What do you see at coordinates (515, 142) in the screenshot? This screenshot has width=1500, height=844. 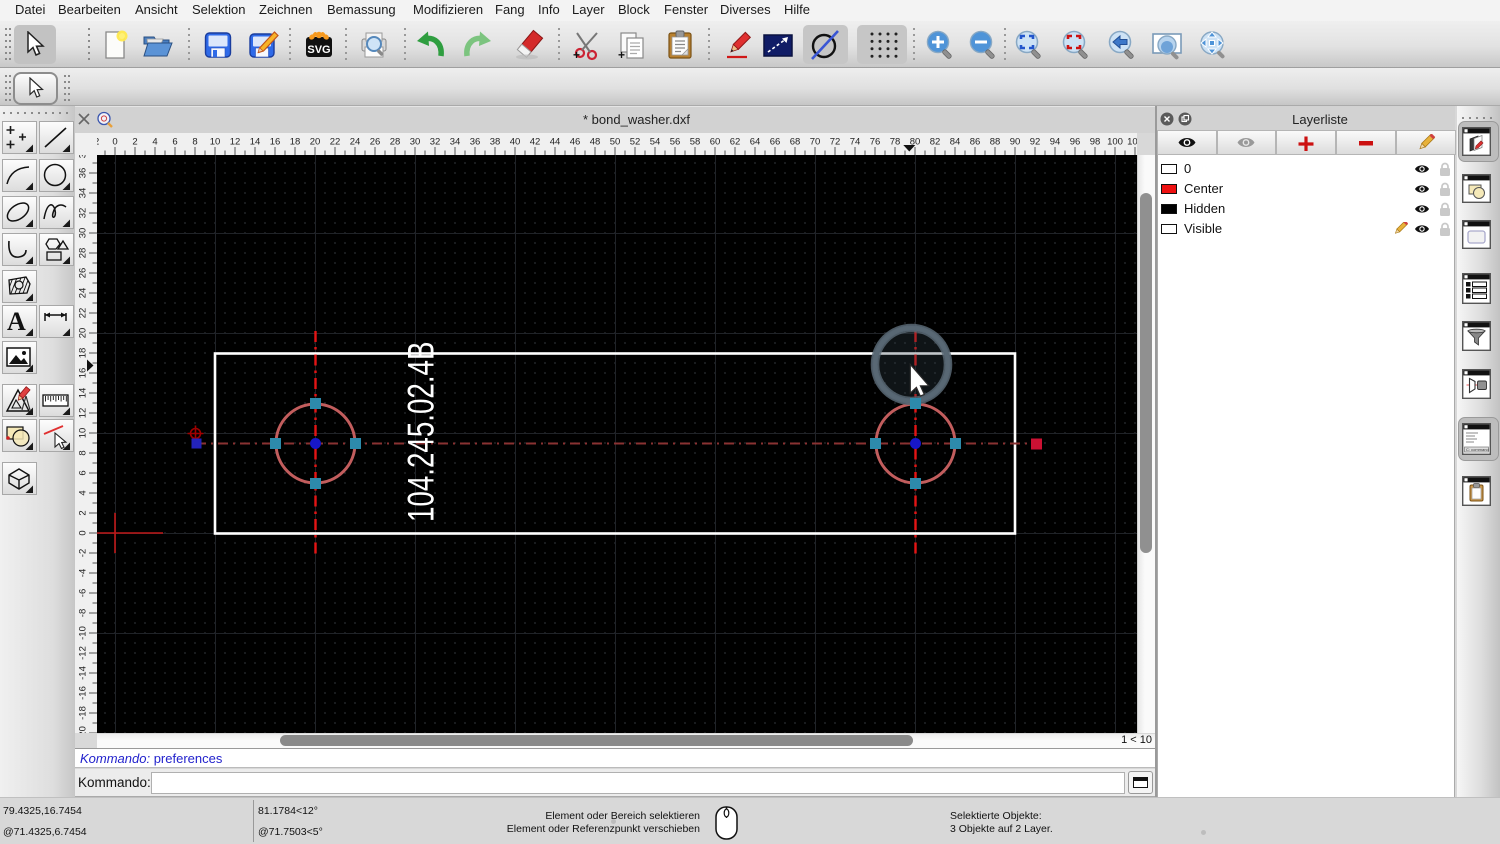 I see `svg-text: 40` at bounding box center [515, 142].